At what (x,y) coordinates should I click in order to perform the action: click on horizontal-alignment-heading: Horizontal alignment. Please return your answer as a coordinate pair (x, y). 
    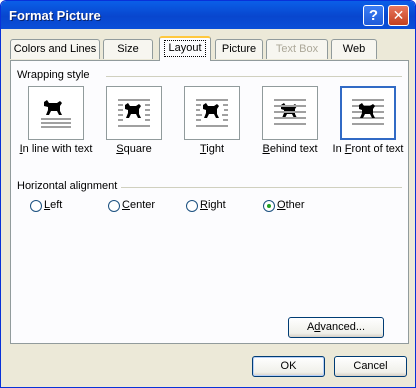
    Looking at the image, I should click on (67, 186).